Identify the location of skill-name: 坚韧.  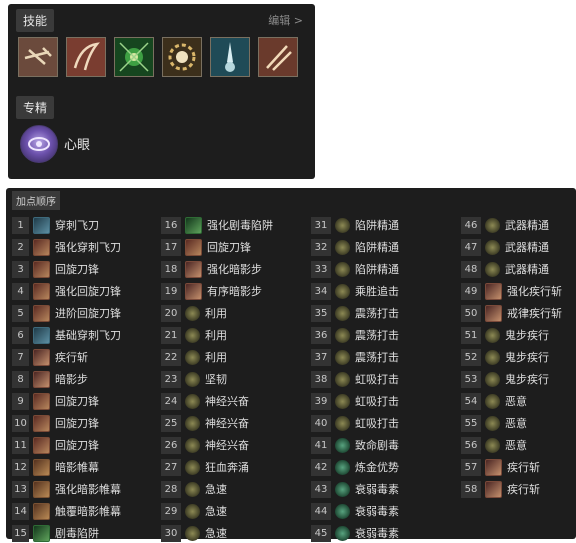
(216, 379).